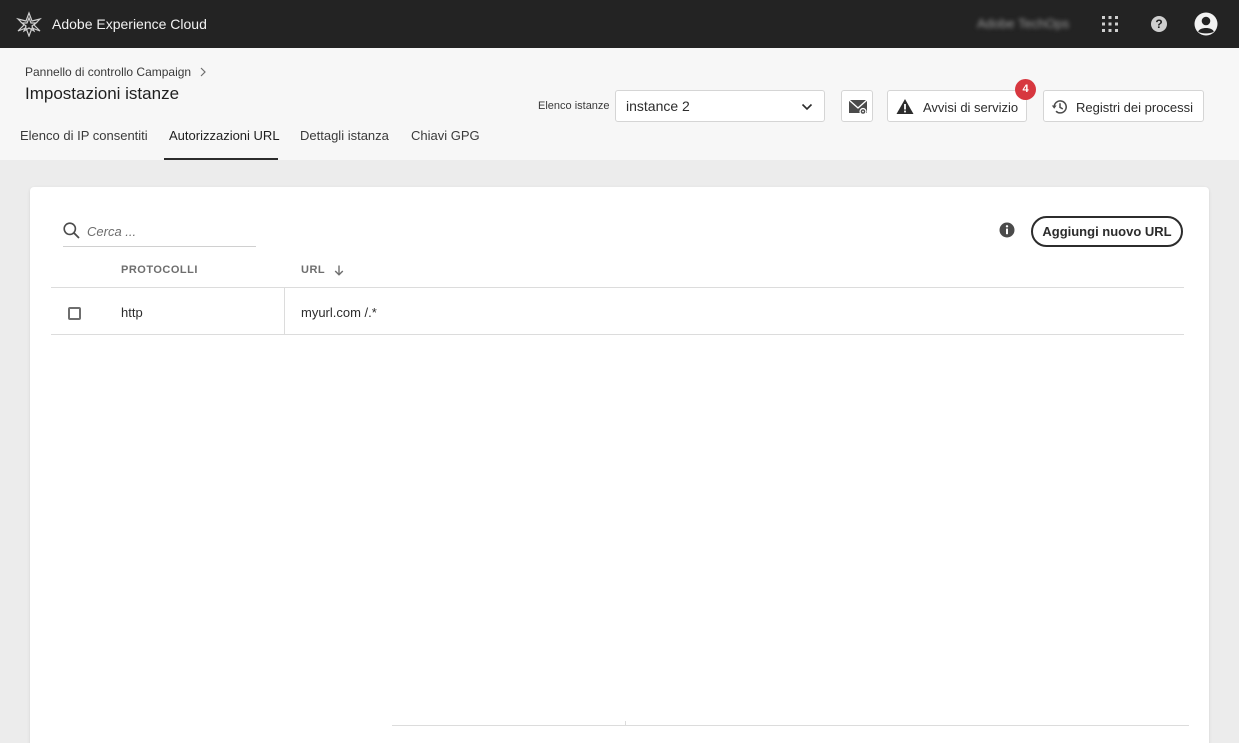  I want to click on chevron-down-icon, so click(807, 107).